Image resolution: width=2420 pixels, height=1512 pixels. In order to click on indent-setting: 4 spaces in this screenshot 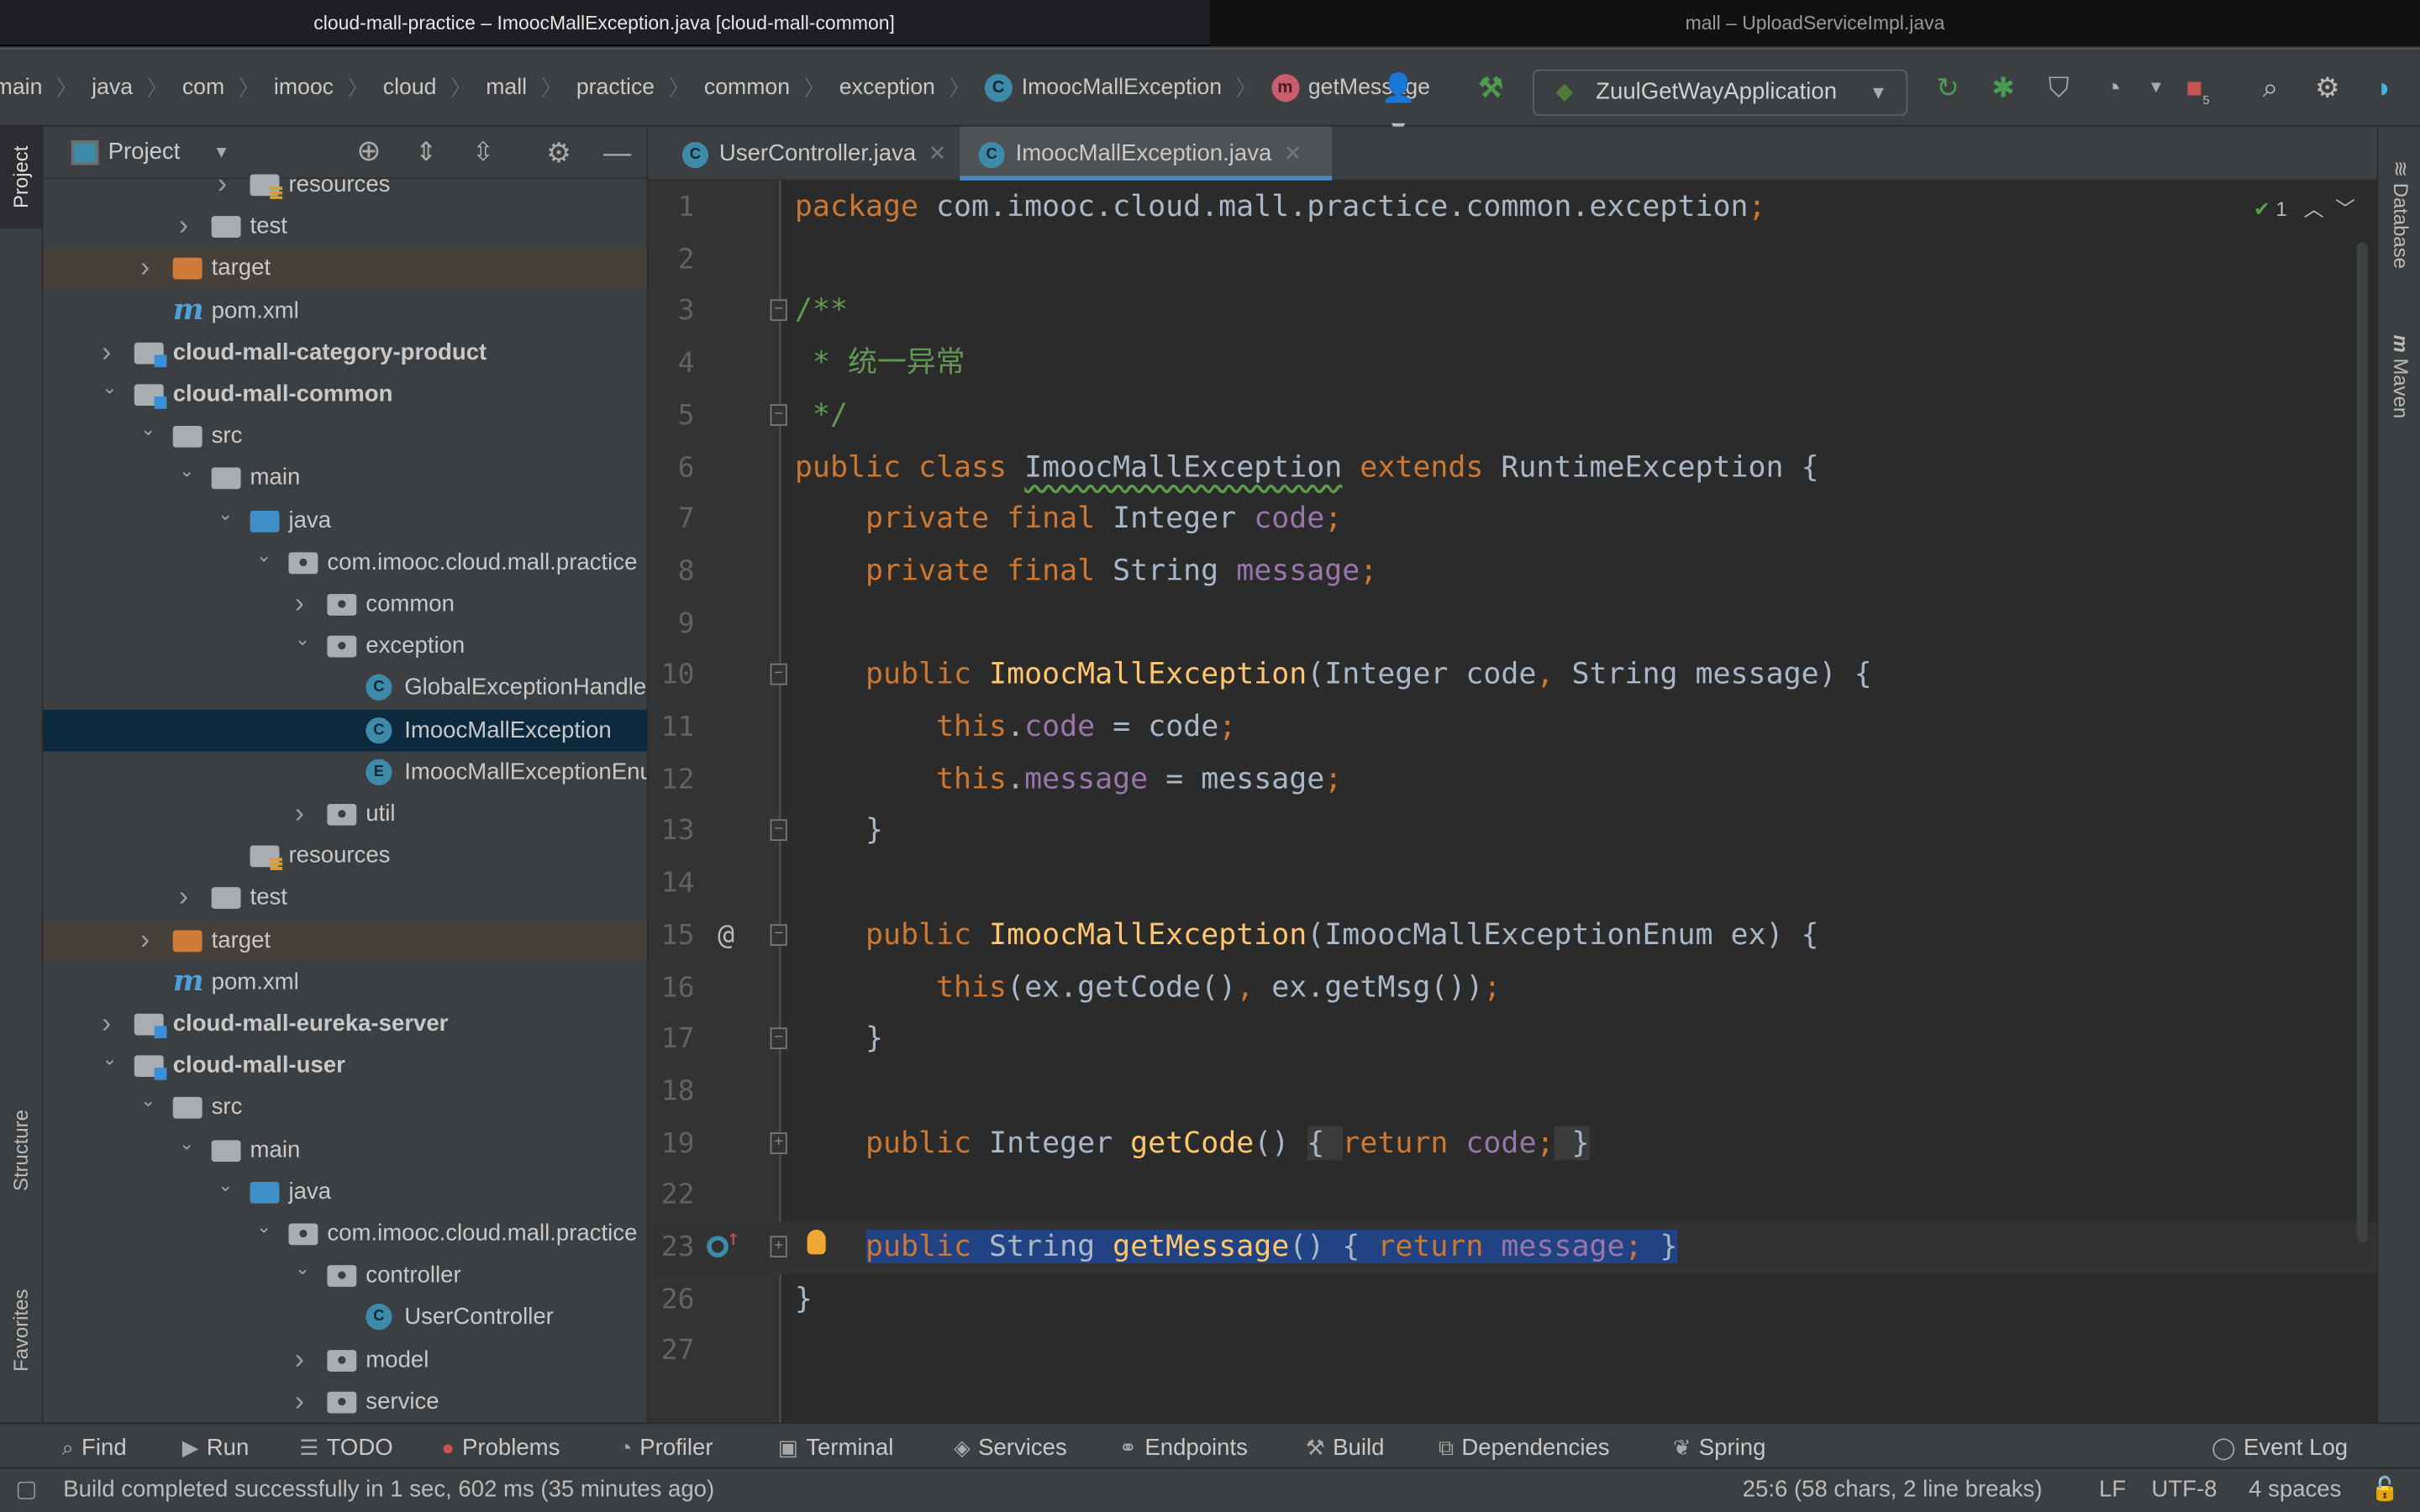, I will do `click(2295, 1490)`.